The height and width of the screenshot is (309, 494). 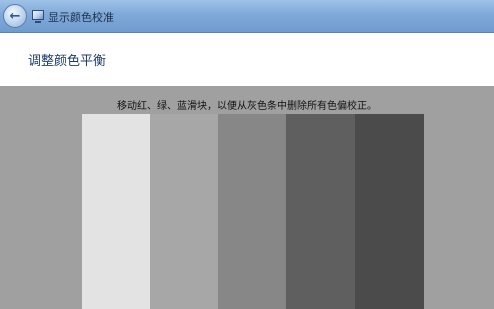 What do you see at coordinates (67, 61) in the screenshot?
I see `page-title: 调整颜色平衡` at bounding box center [67, 61].